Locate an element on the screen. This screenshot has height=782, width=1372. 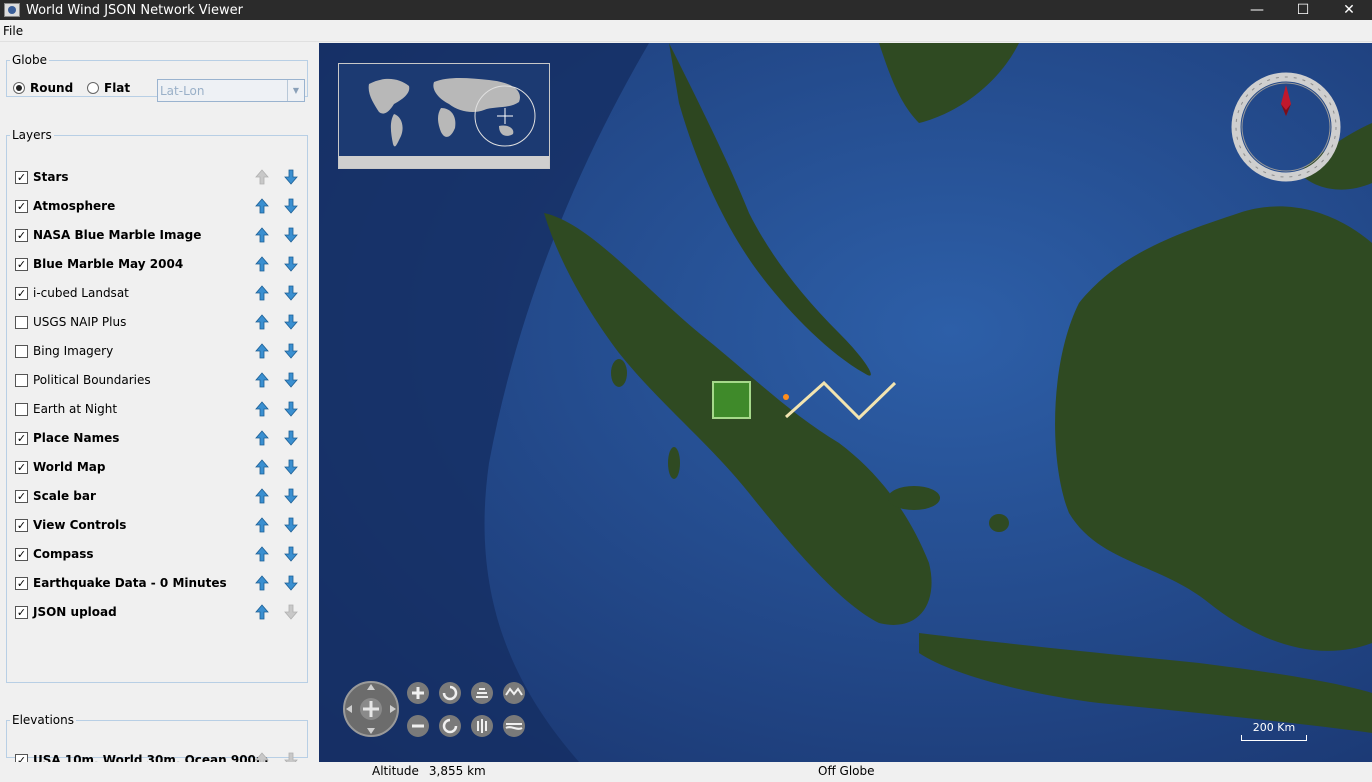
pan-control is located at coordinates (371, 709).